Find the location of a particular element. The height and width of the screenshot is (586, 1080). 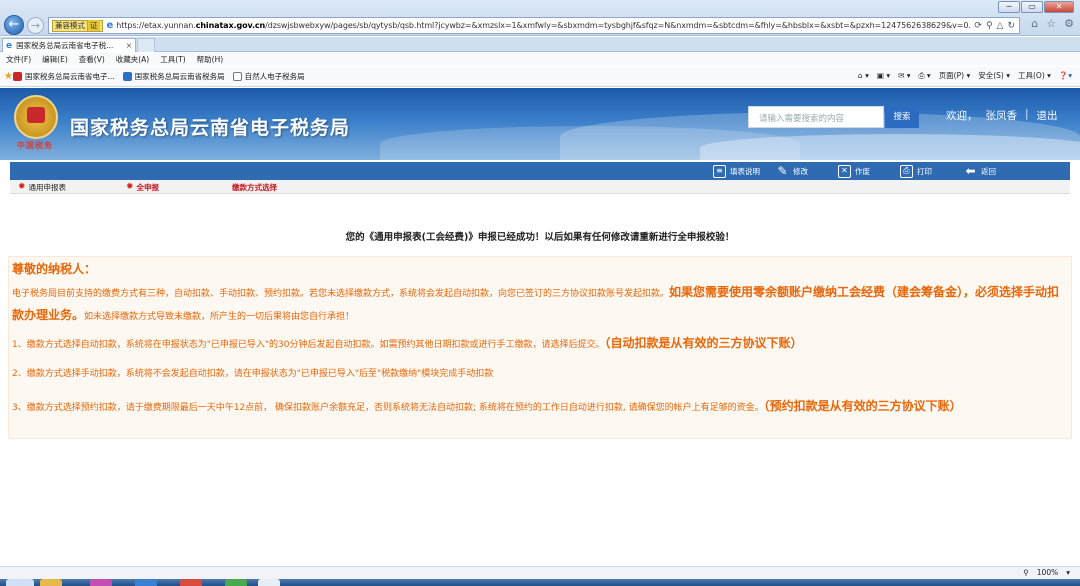

maximize-button: ▭ is located at coordinates (1032, 7).